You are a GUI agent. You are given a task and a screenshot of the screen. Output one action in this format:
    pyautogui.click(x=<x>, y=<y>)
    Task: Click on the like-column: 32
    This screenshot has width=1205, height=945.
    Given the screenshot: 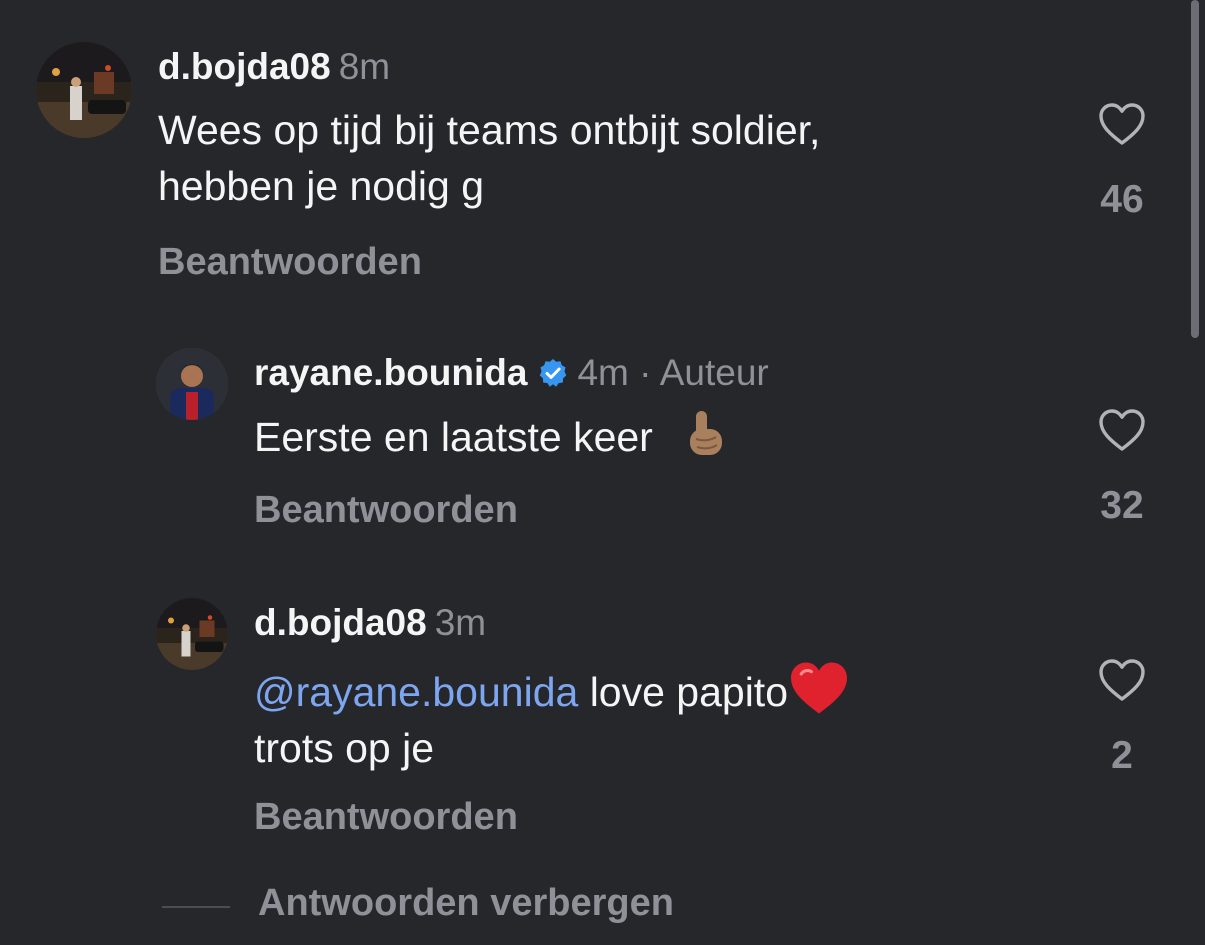 What is the action you would take?
    pyautogui.click(x=1122, y=467)
    